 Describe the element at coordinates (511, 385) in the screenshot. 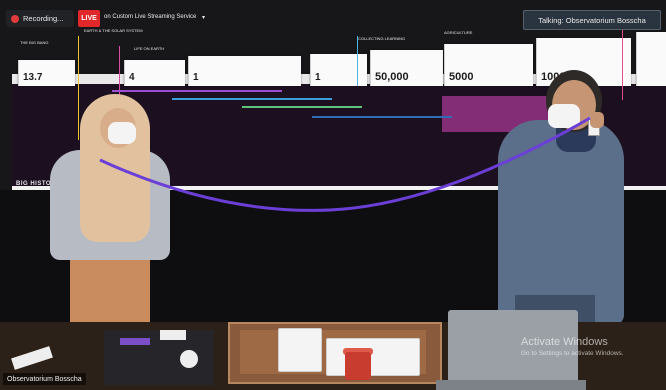

I see `laptop-base` at that location.